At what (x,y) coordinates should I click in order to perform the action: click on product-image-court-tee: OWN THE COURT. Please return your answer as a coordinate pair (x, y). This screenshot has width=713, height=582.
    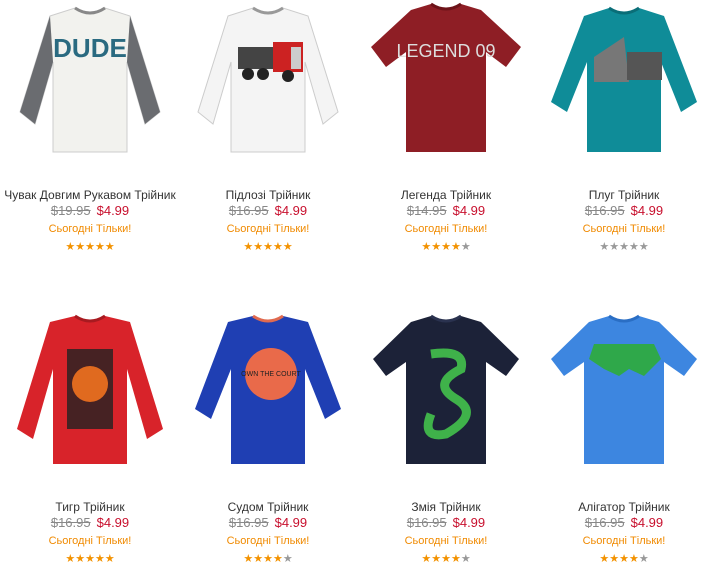
    Looking at the image, I should click on (268, 391).